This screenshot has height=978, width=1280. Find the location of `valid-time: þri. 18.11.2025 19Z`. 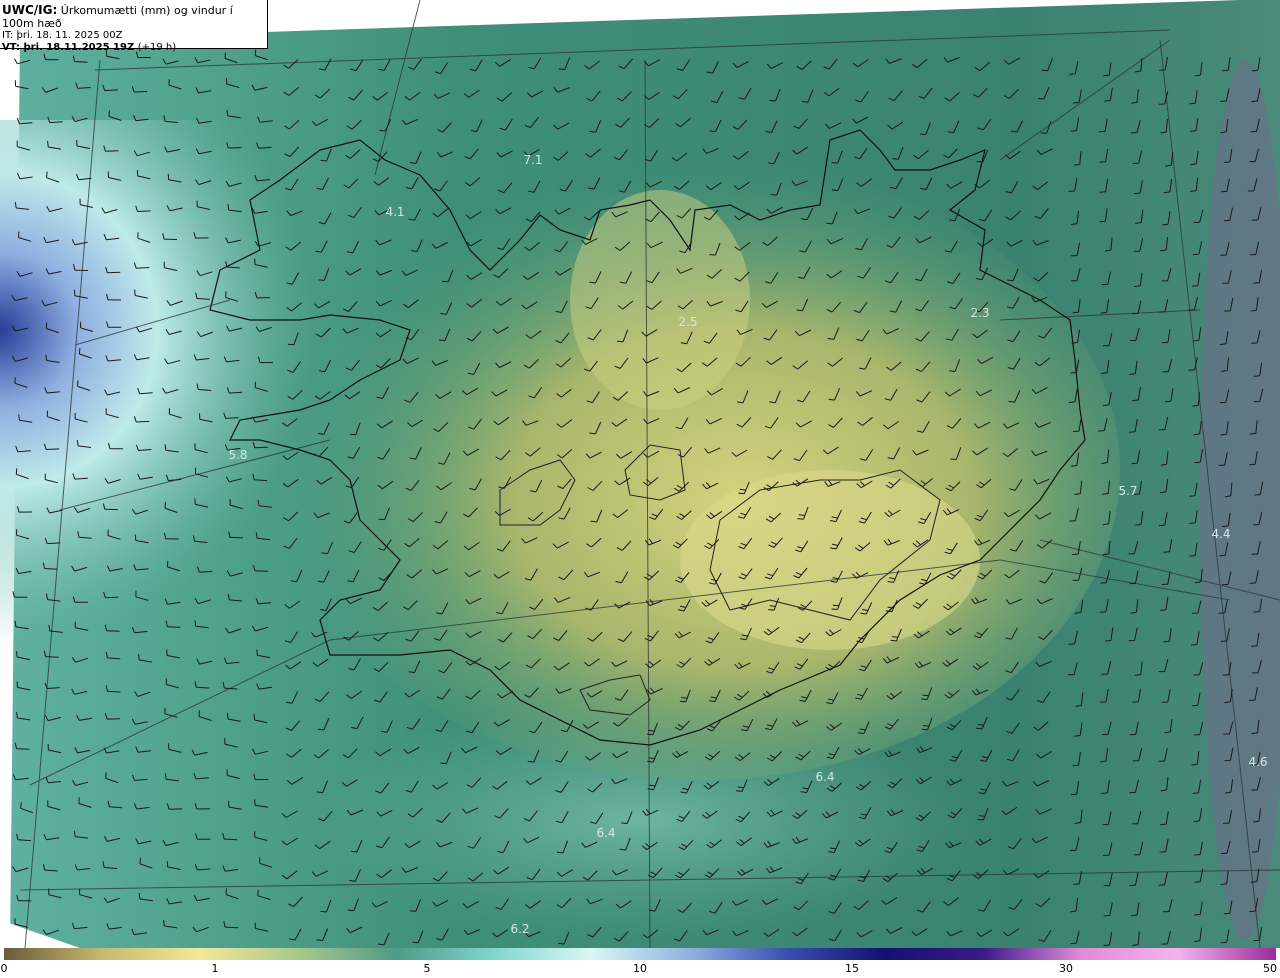

valid-time: þri. 18.11.2025 19Z is located at coordinates (79, 47).